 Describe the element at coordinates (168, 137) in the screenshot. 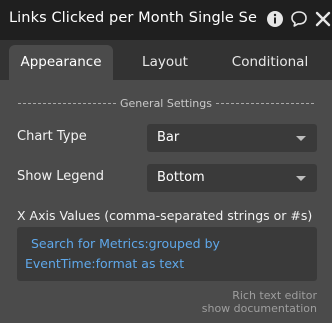

I see `chart-type-value: Bar` at that location.